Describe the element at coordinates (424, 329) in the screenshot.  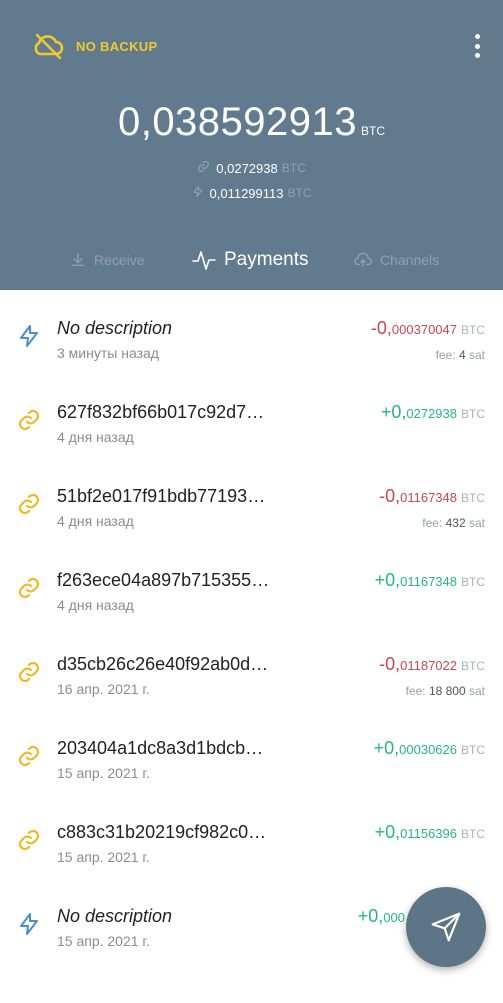
I see `amount-frac: 000370047` at that location.